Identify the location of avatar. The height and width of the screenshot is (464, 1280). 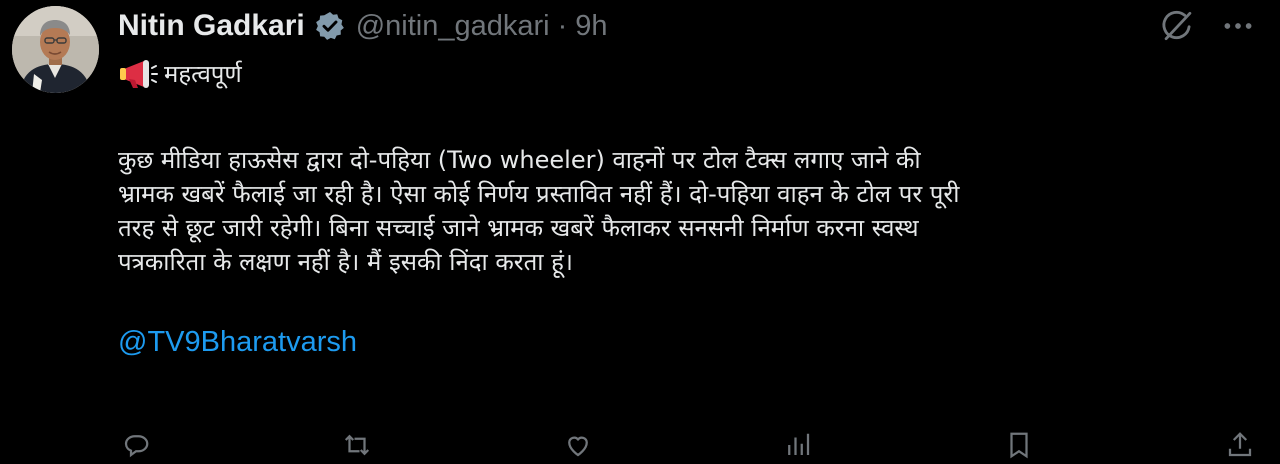
(55, 49).